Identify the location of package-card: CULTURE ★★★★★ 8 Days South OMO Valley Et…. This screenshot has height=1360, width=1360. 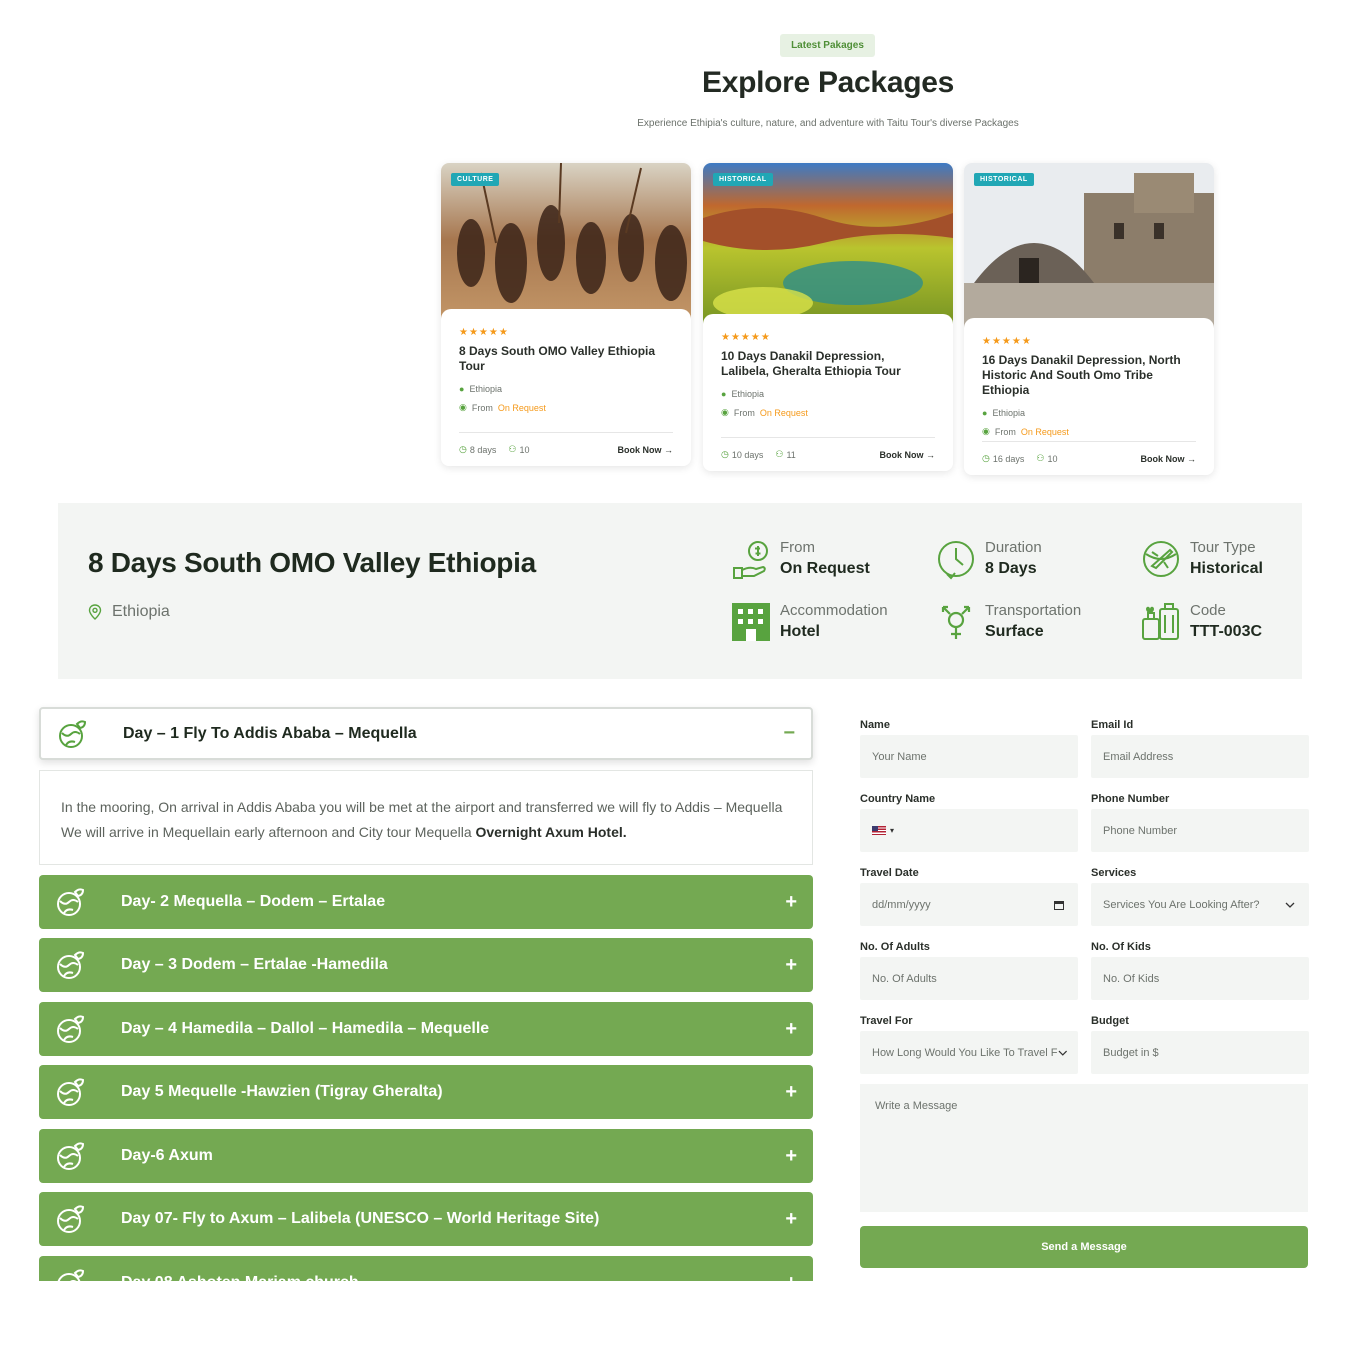
(566, 314).